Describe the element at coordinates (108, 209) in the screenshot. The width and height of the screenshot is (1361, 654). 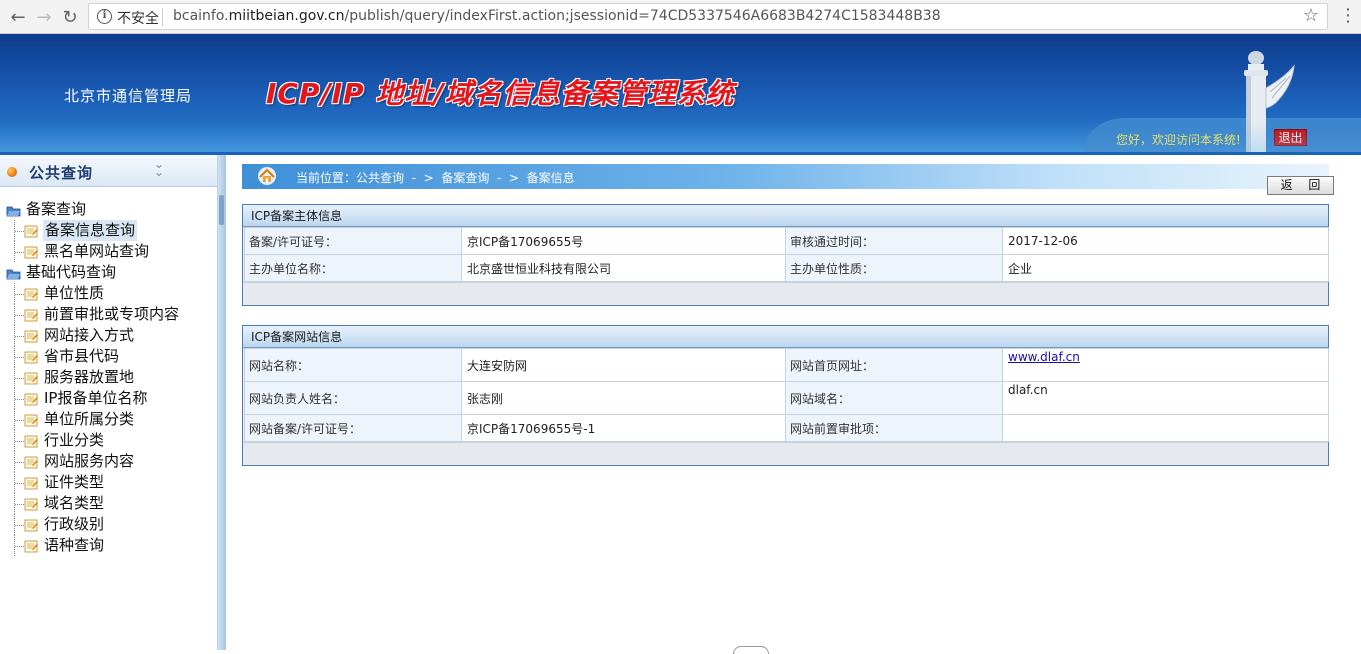
I see `tree-group: 备案查询` at that location.